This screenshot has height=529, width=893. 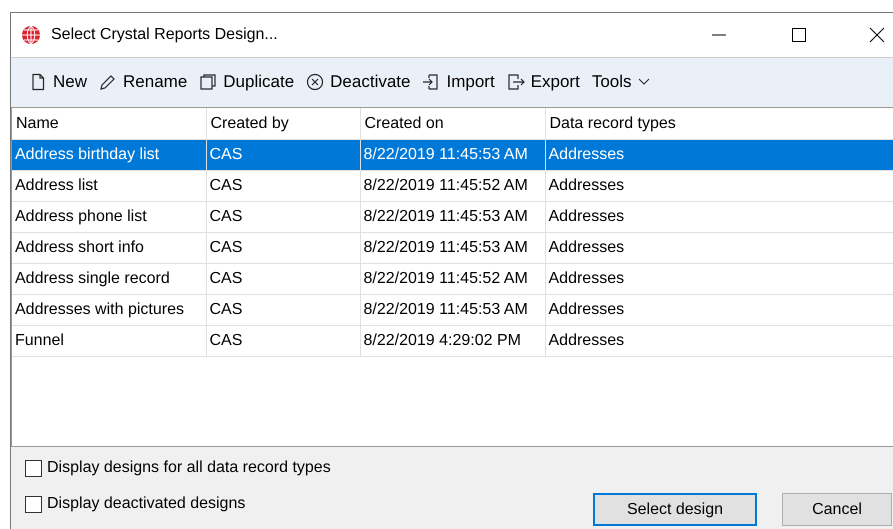 What do you see at coordinates (246, 82) in the screenshot?
I see `toolbar-button: Duplicate` at bounding box center [246, 82].